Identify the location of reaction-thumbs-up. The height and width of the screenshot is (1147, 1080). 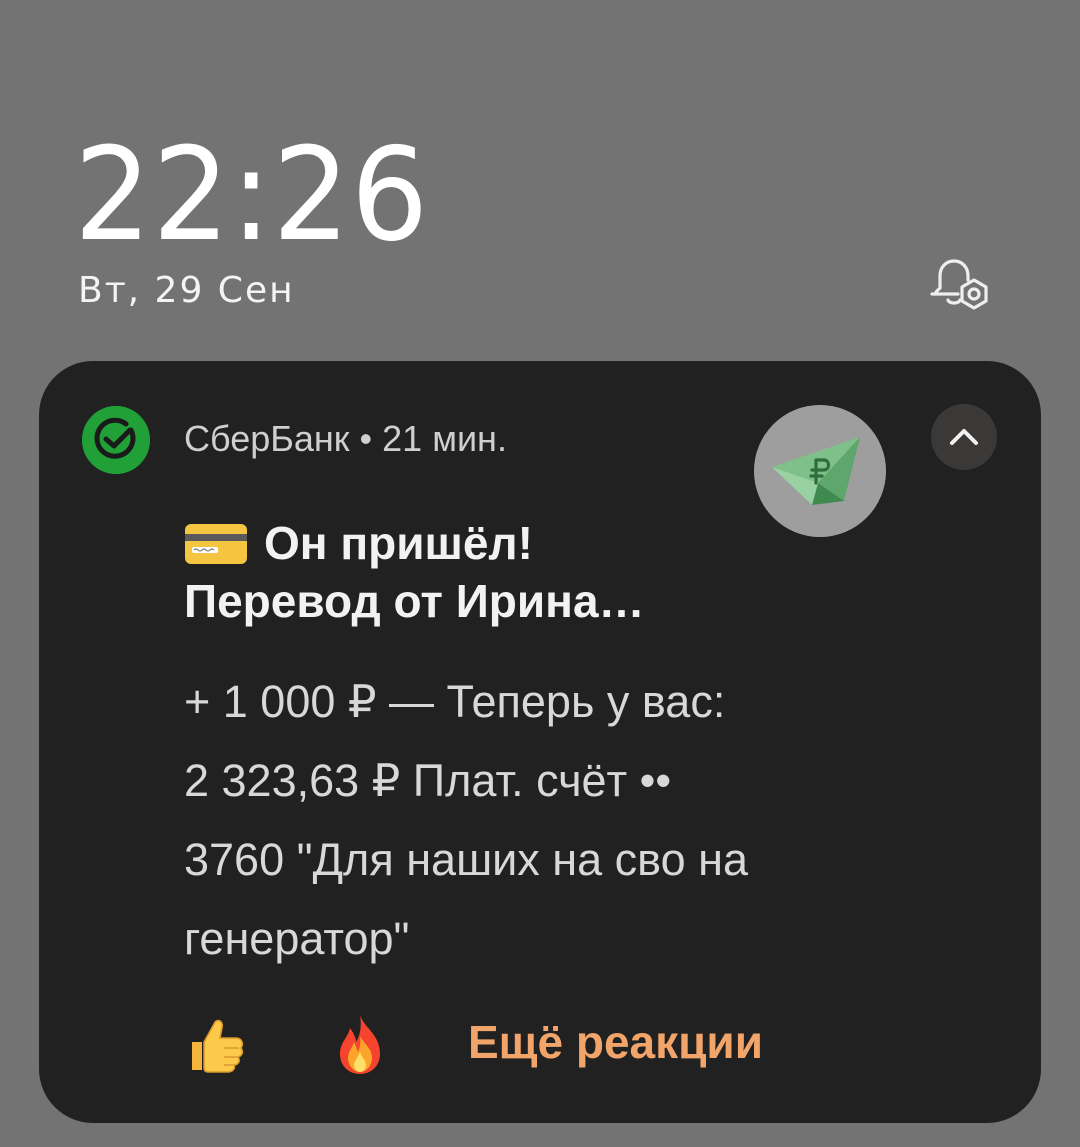
(216, 1044).